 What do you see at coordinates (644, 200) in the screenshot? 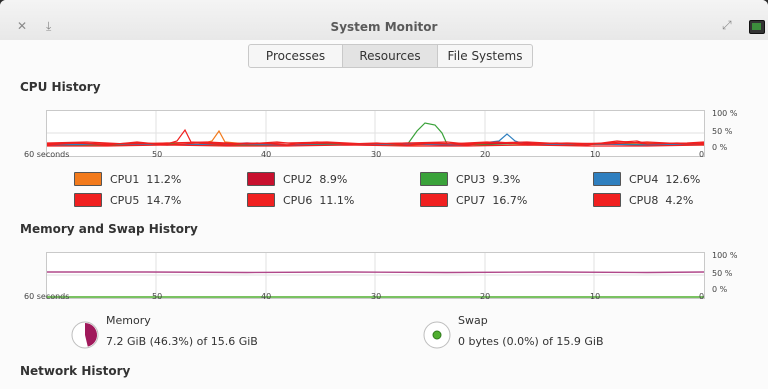
I see `cpu8-name: CPU8` at bounding box center [644, 200].